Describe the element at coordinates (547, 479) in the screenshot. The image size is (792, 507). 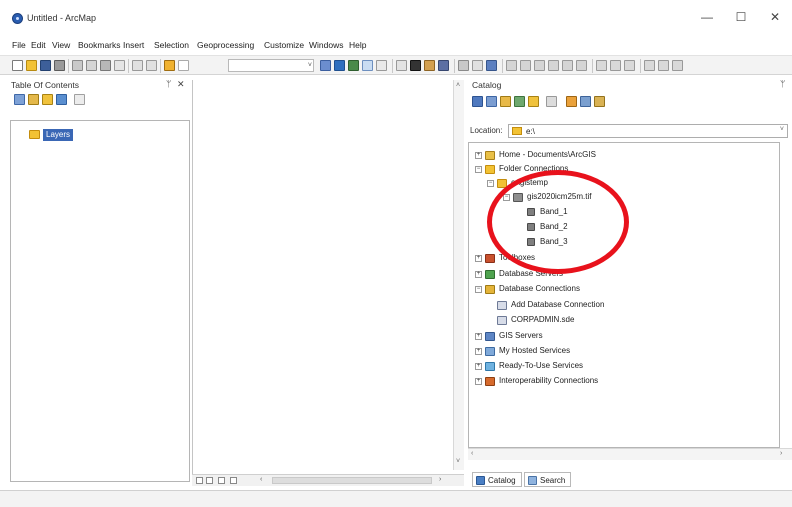
I see `tab-search: Search` at that location.